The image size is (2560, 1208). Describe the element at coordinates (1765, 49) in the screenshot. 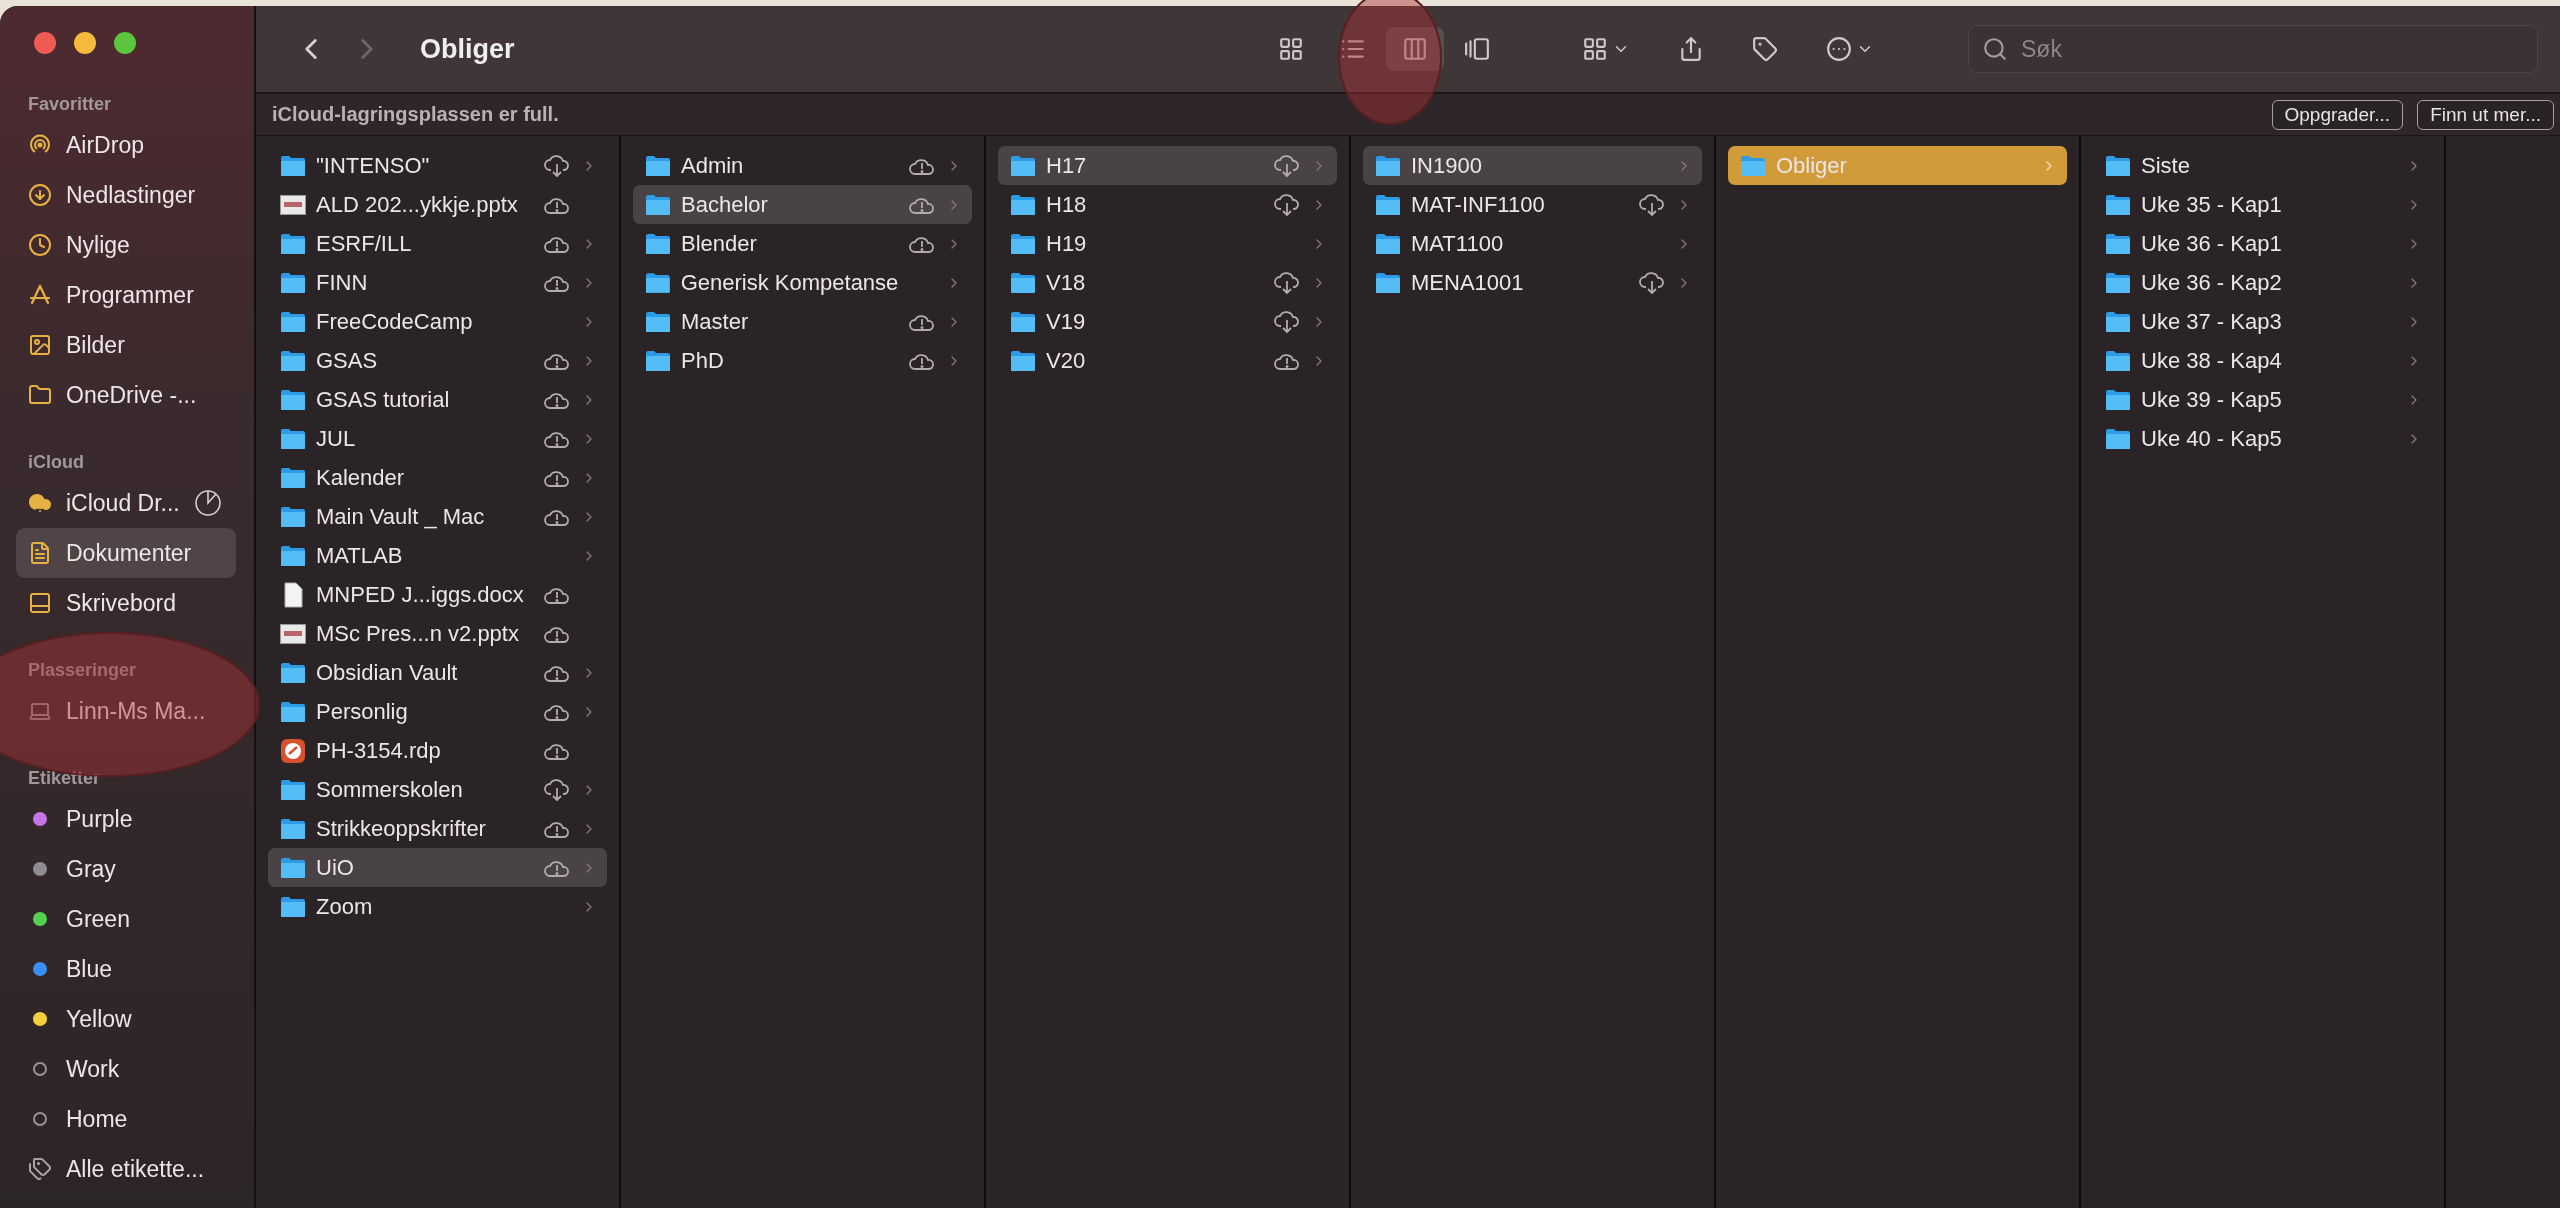

I see `tag-icon` at that location.